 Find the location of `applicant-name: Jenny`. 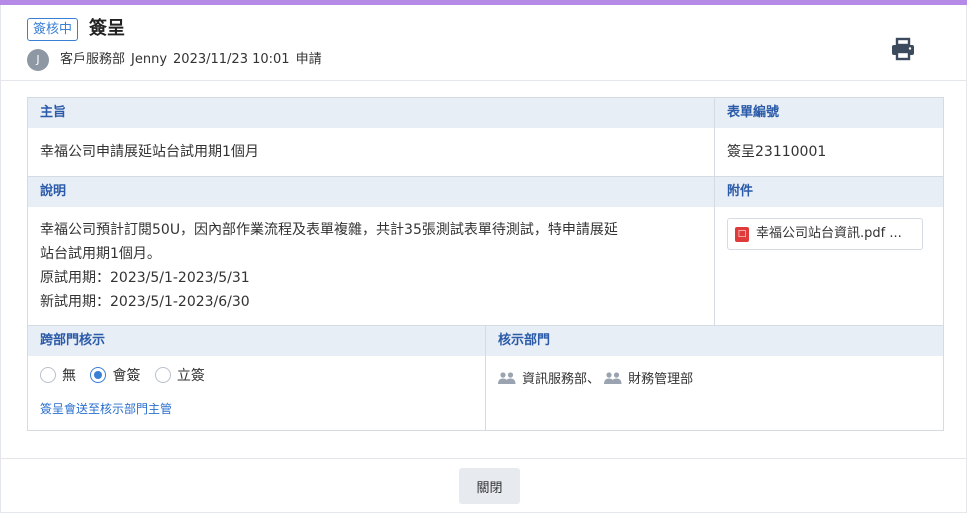

applicant-name: Jenny is located at coordinates (149, 59).